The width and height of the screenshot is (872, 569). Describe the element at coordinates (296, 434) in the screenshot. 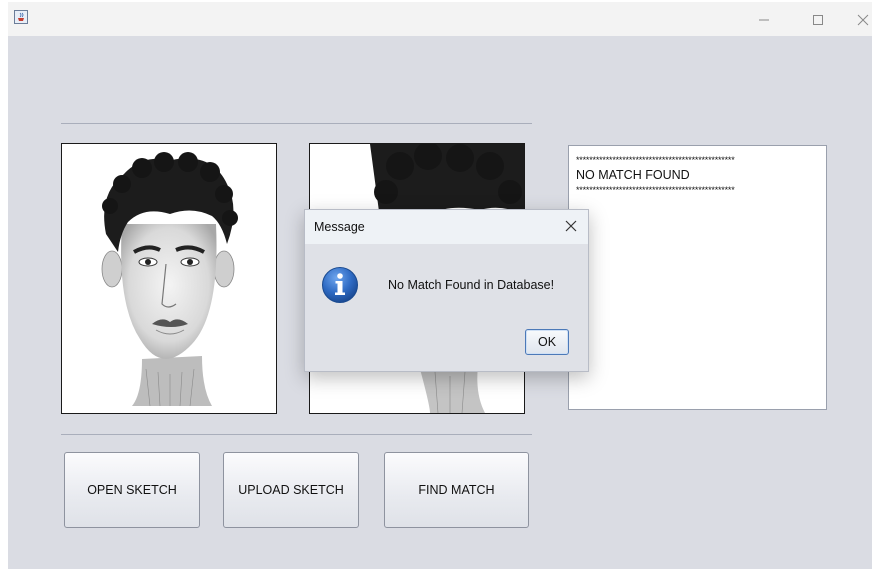

I see `bottom-separator` at that location.